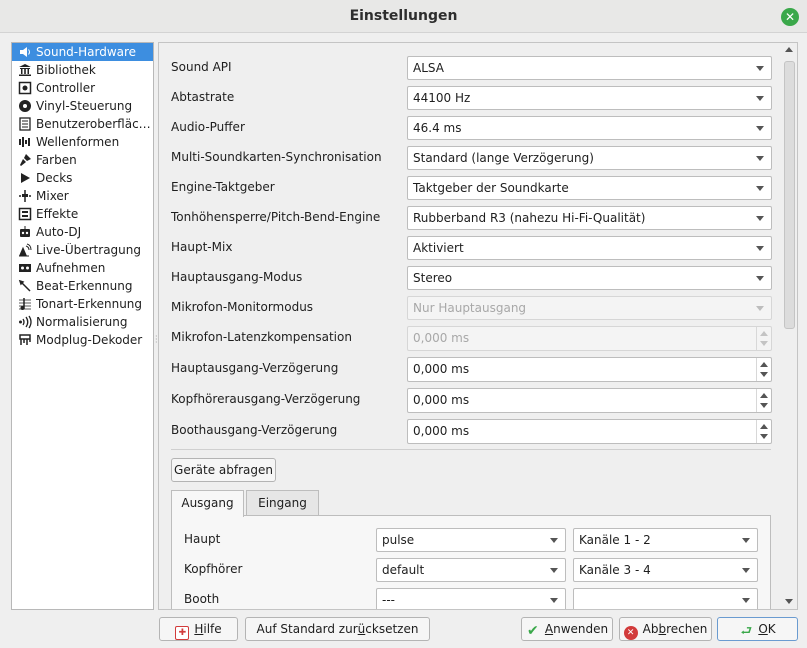 The image size is (807, 648). I want to click on sidebar-item-controller: Controller, so click(82, 88).